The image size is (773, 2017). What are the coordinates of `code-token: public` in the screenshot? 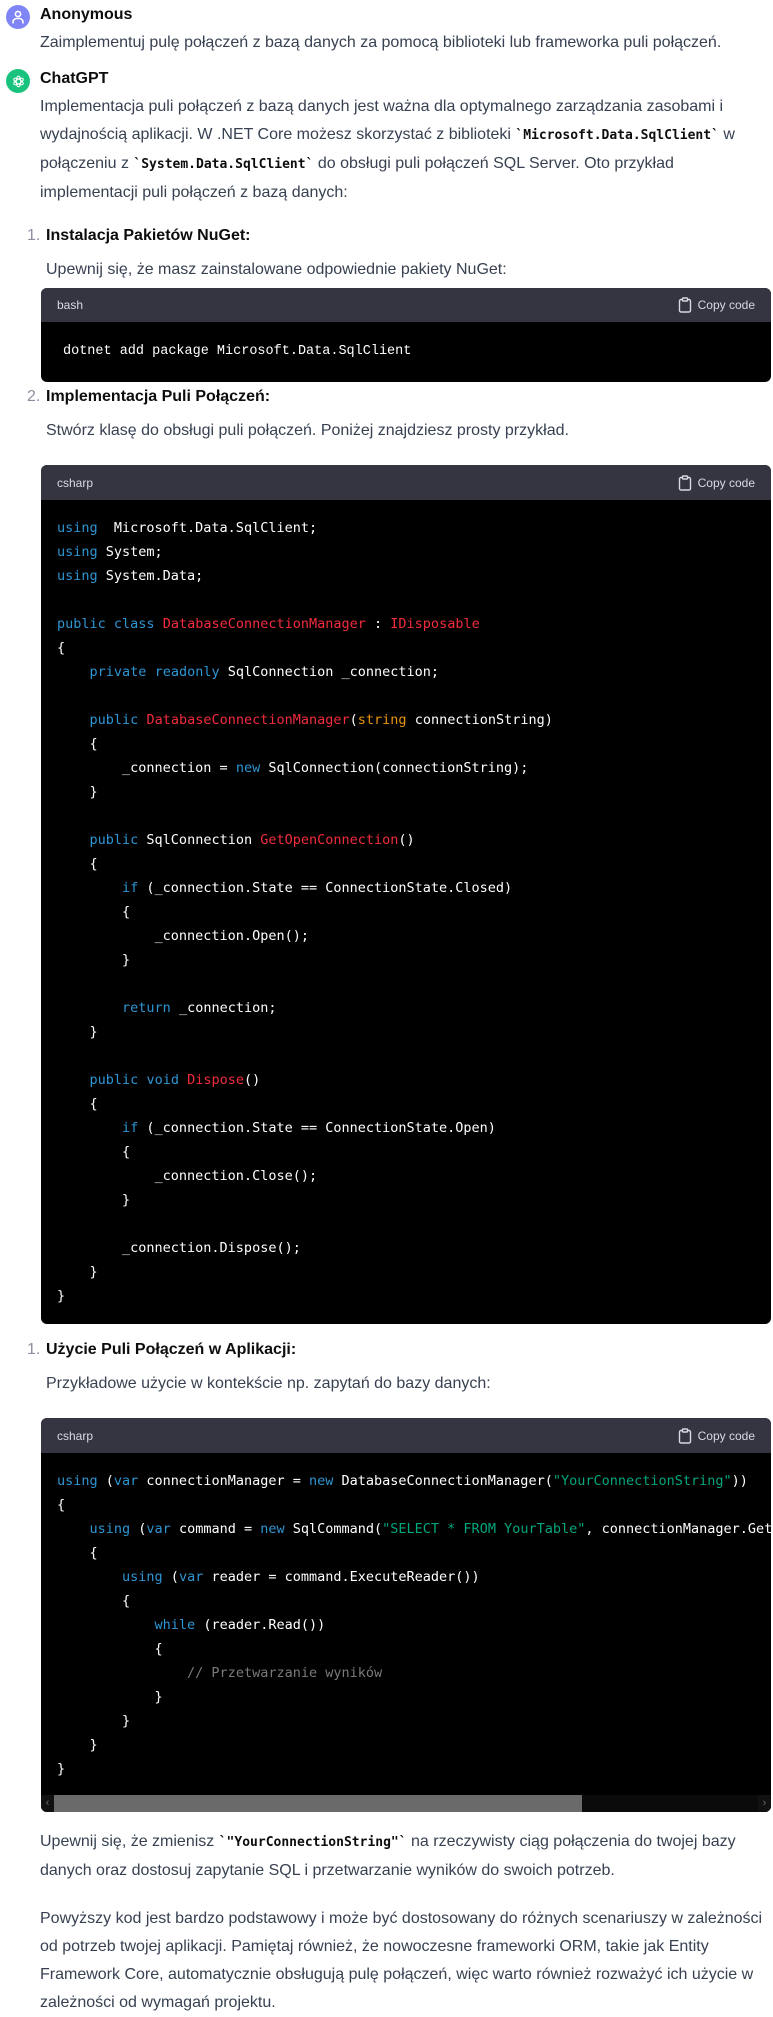 It's located at (81, 624).